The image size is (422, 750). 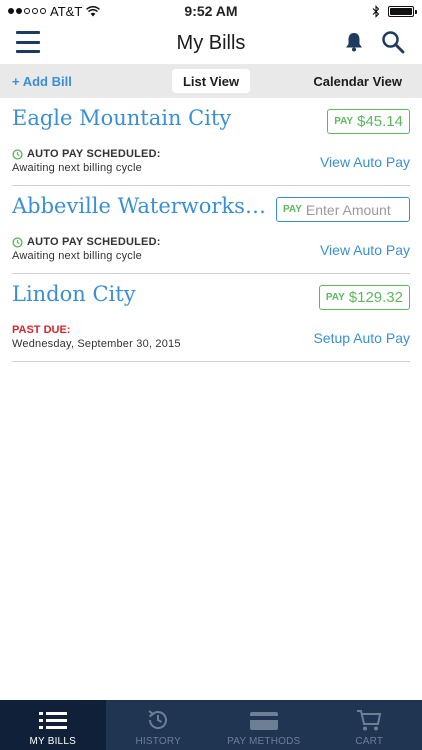 I want to click on nav-bar: My Bills, so click(x=211, y=43).